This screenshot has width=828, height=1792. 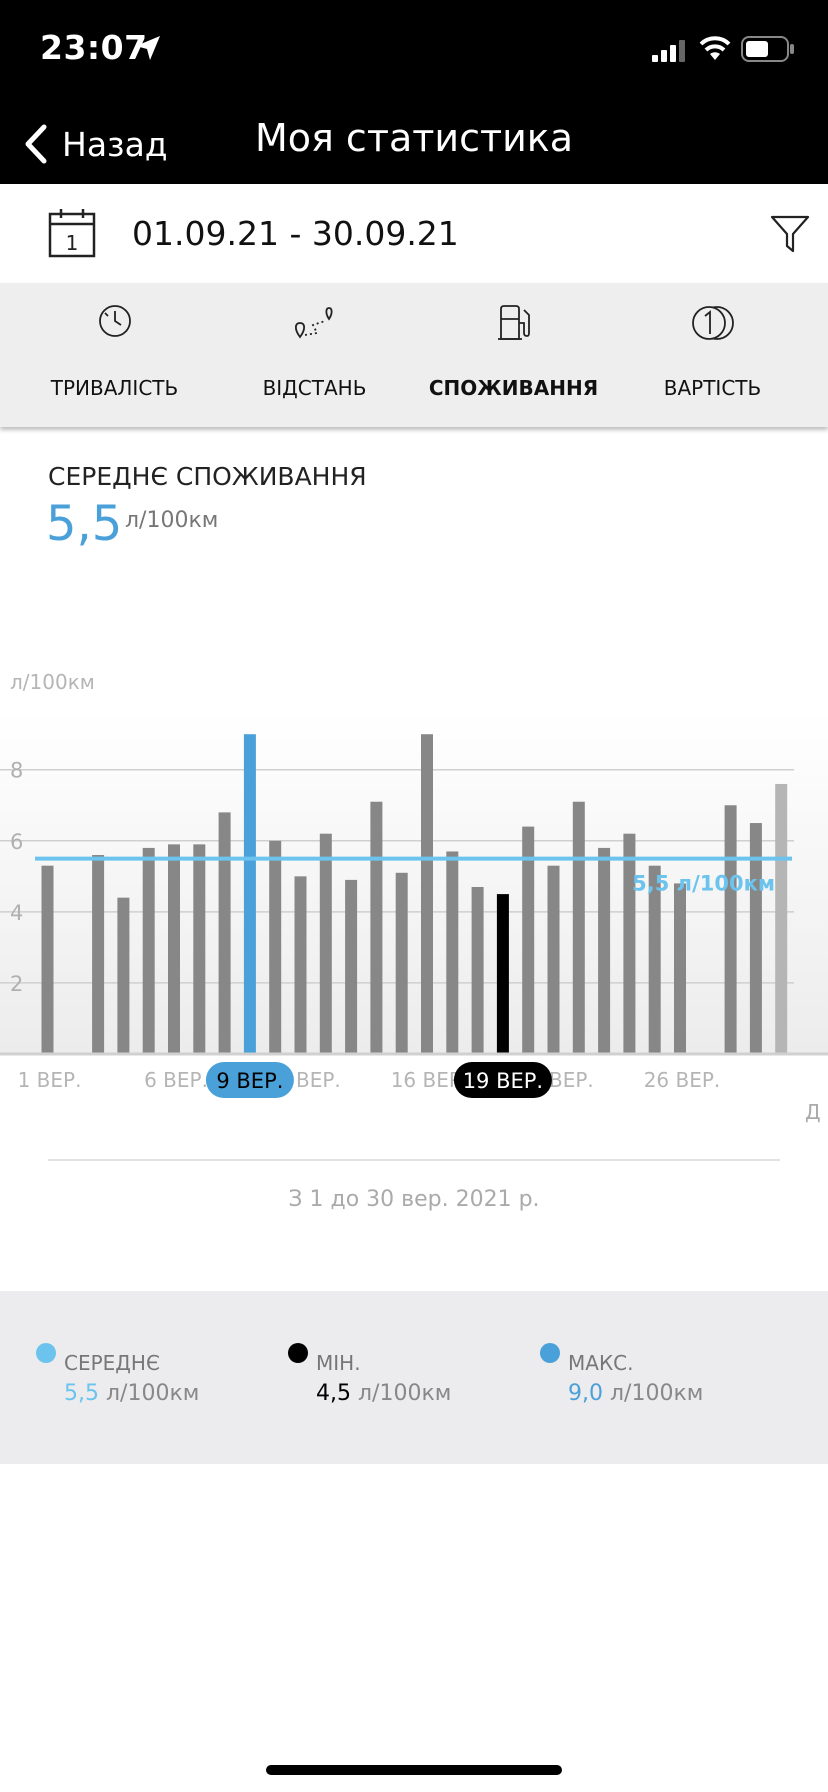 I want to click on y-tick-label: 8, so click(x=16, y=771).